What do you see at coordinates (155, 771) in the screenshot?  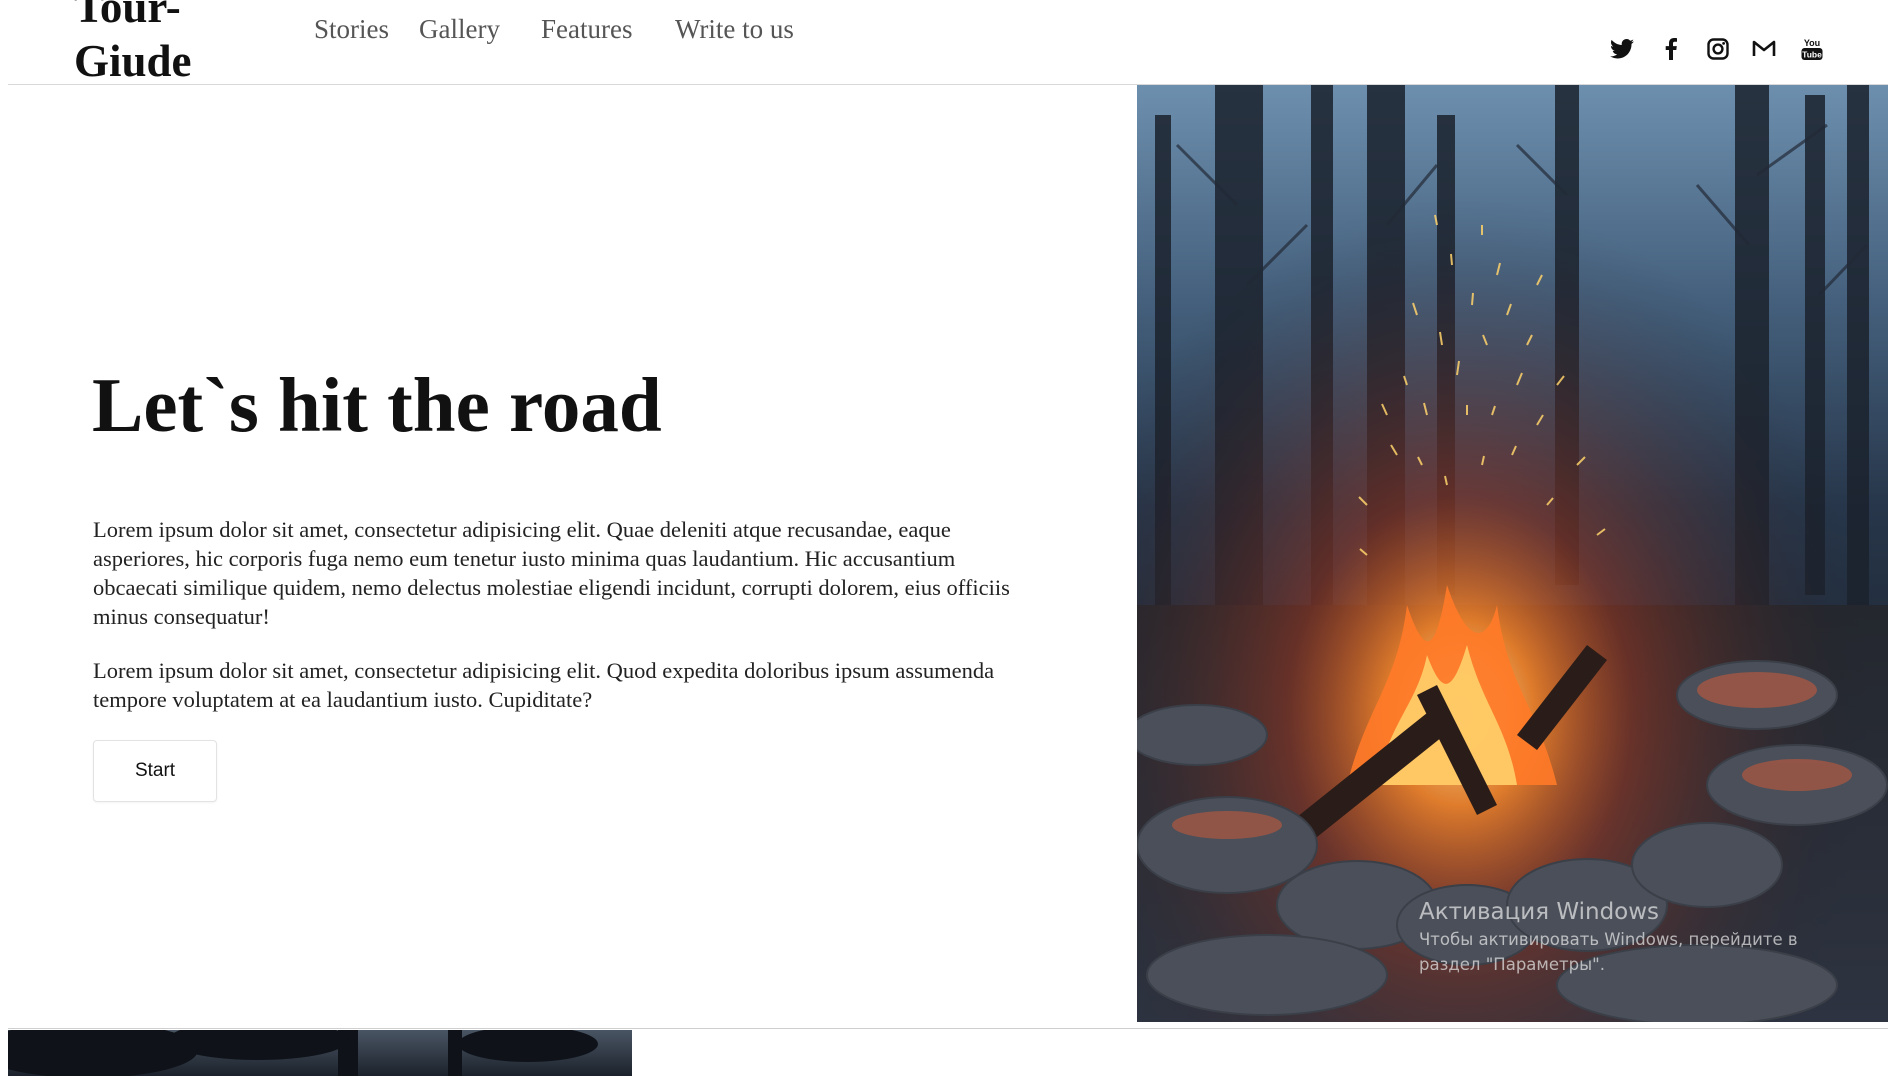 I see `start-button: Start` at bounding box center [155, 771].